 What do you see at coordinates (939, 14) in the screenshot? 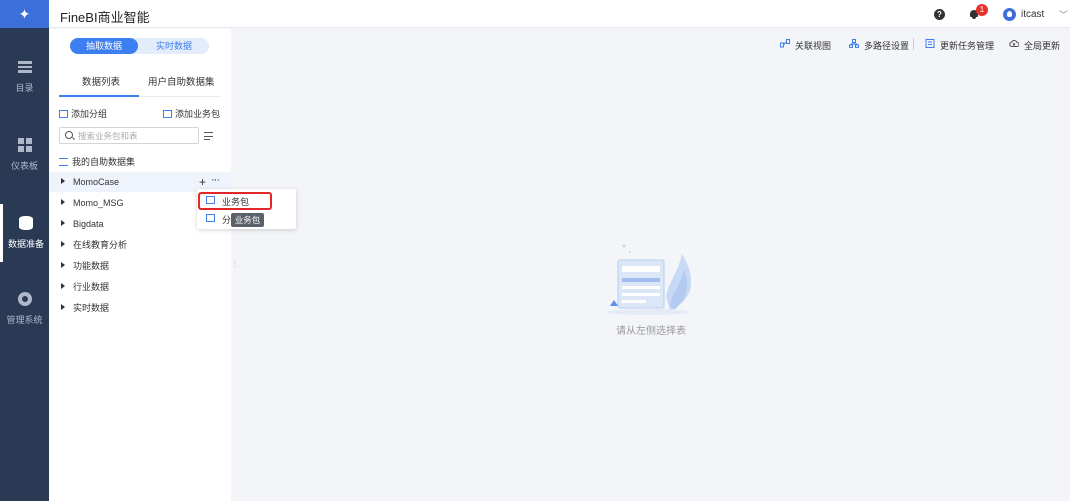
I see `help-icon: ?` at bounding box center [939, 14].